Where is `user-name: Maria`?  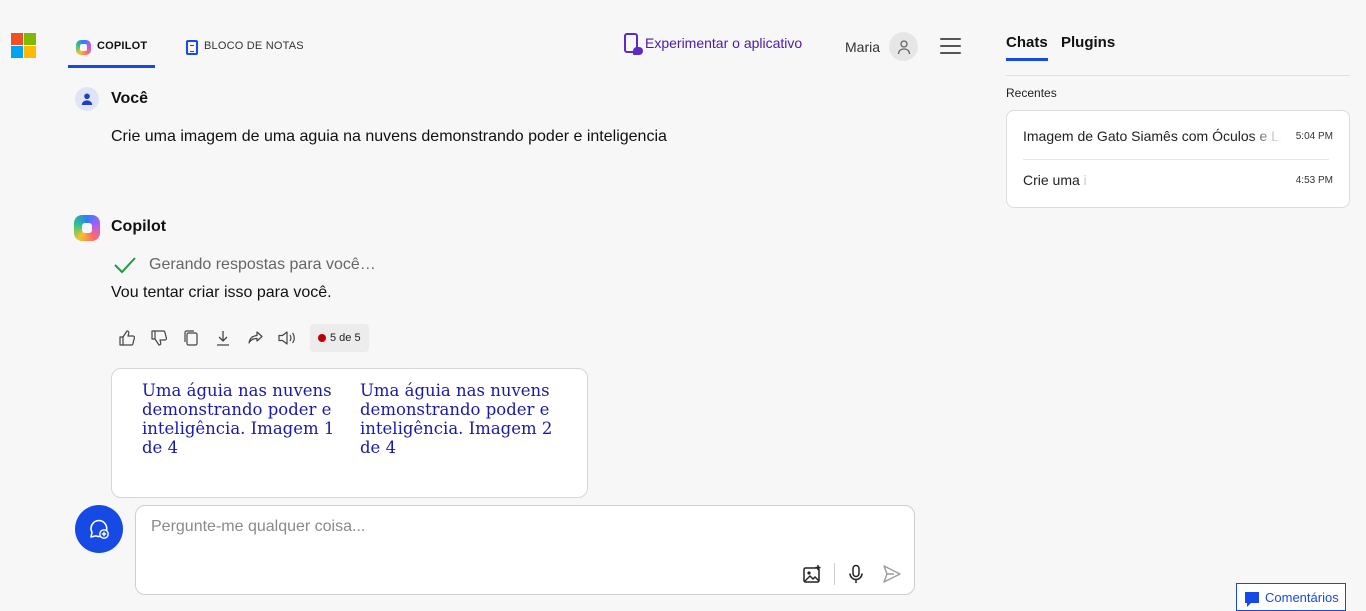
user-name: Maria is located at coordinates (862, 47).